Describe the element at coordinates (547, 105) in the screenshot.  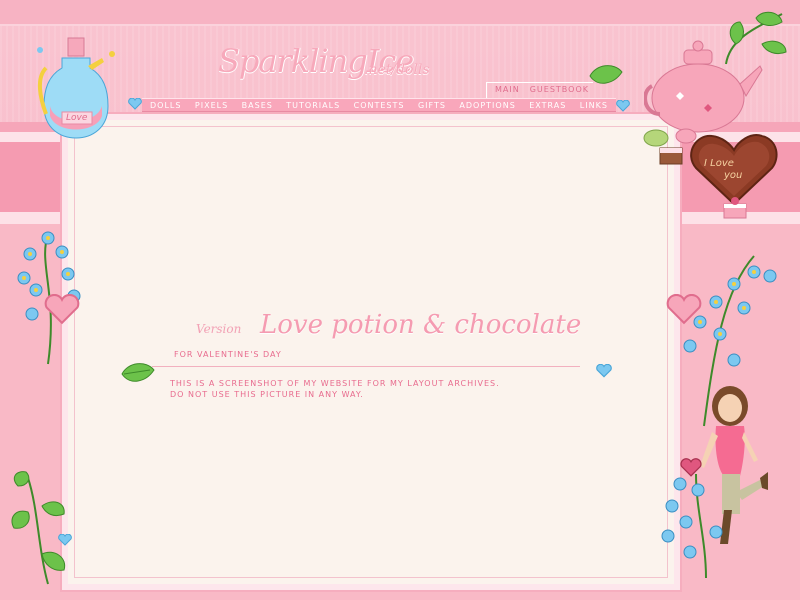
I see `nav-extras: Extras` at that location.